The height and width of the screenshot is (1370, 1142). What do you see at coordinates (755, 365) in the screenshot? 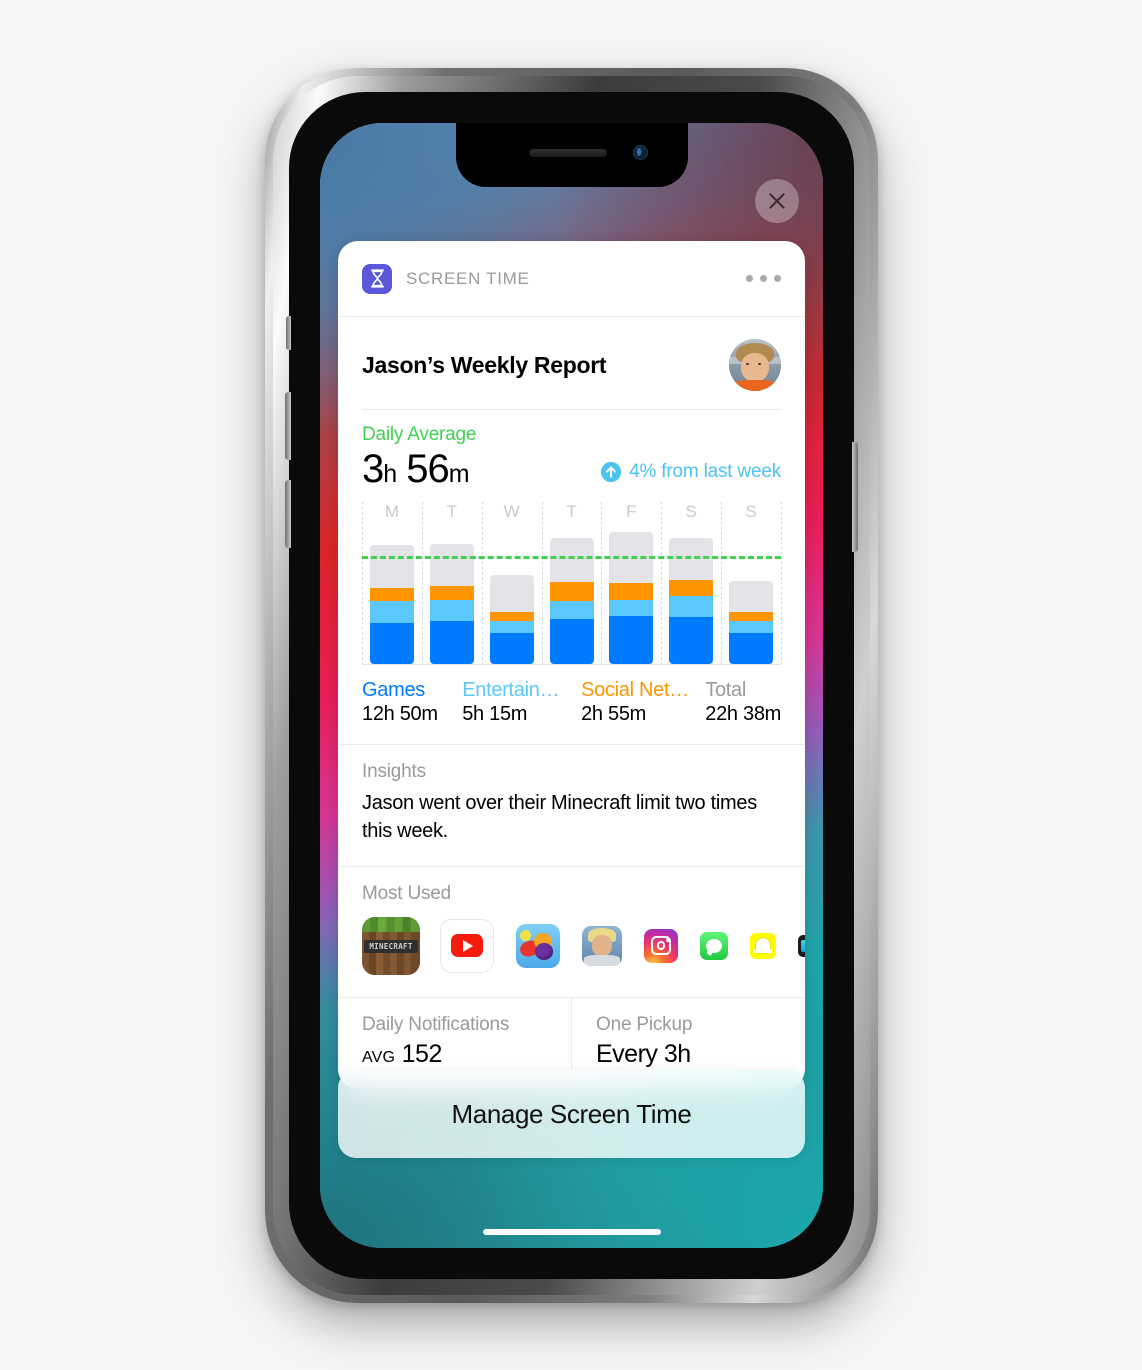
I see `avatar` at bounding box center [755, 365].